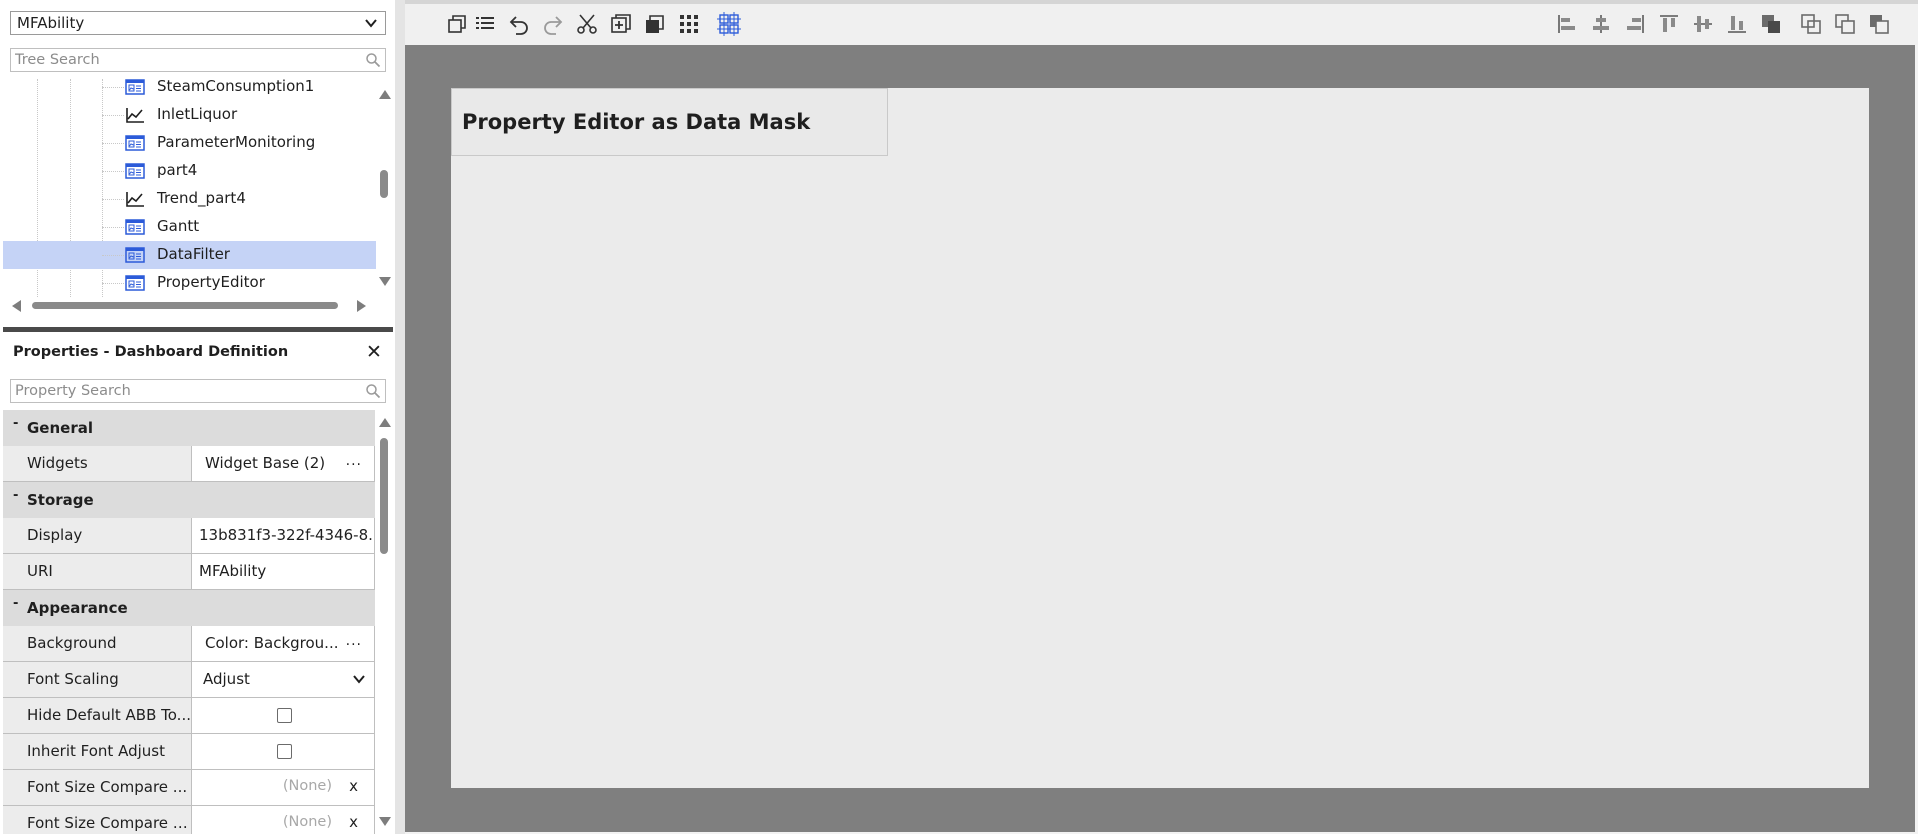  What do you see at coordinates (621, 24) in the screenshot?
I see `add-widget-icon` at bounding box center [621, 24].